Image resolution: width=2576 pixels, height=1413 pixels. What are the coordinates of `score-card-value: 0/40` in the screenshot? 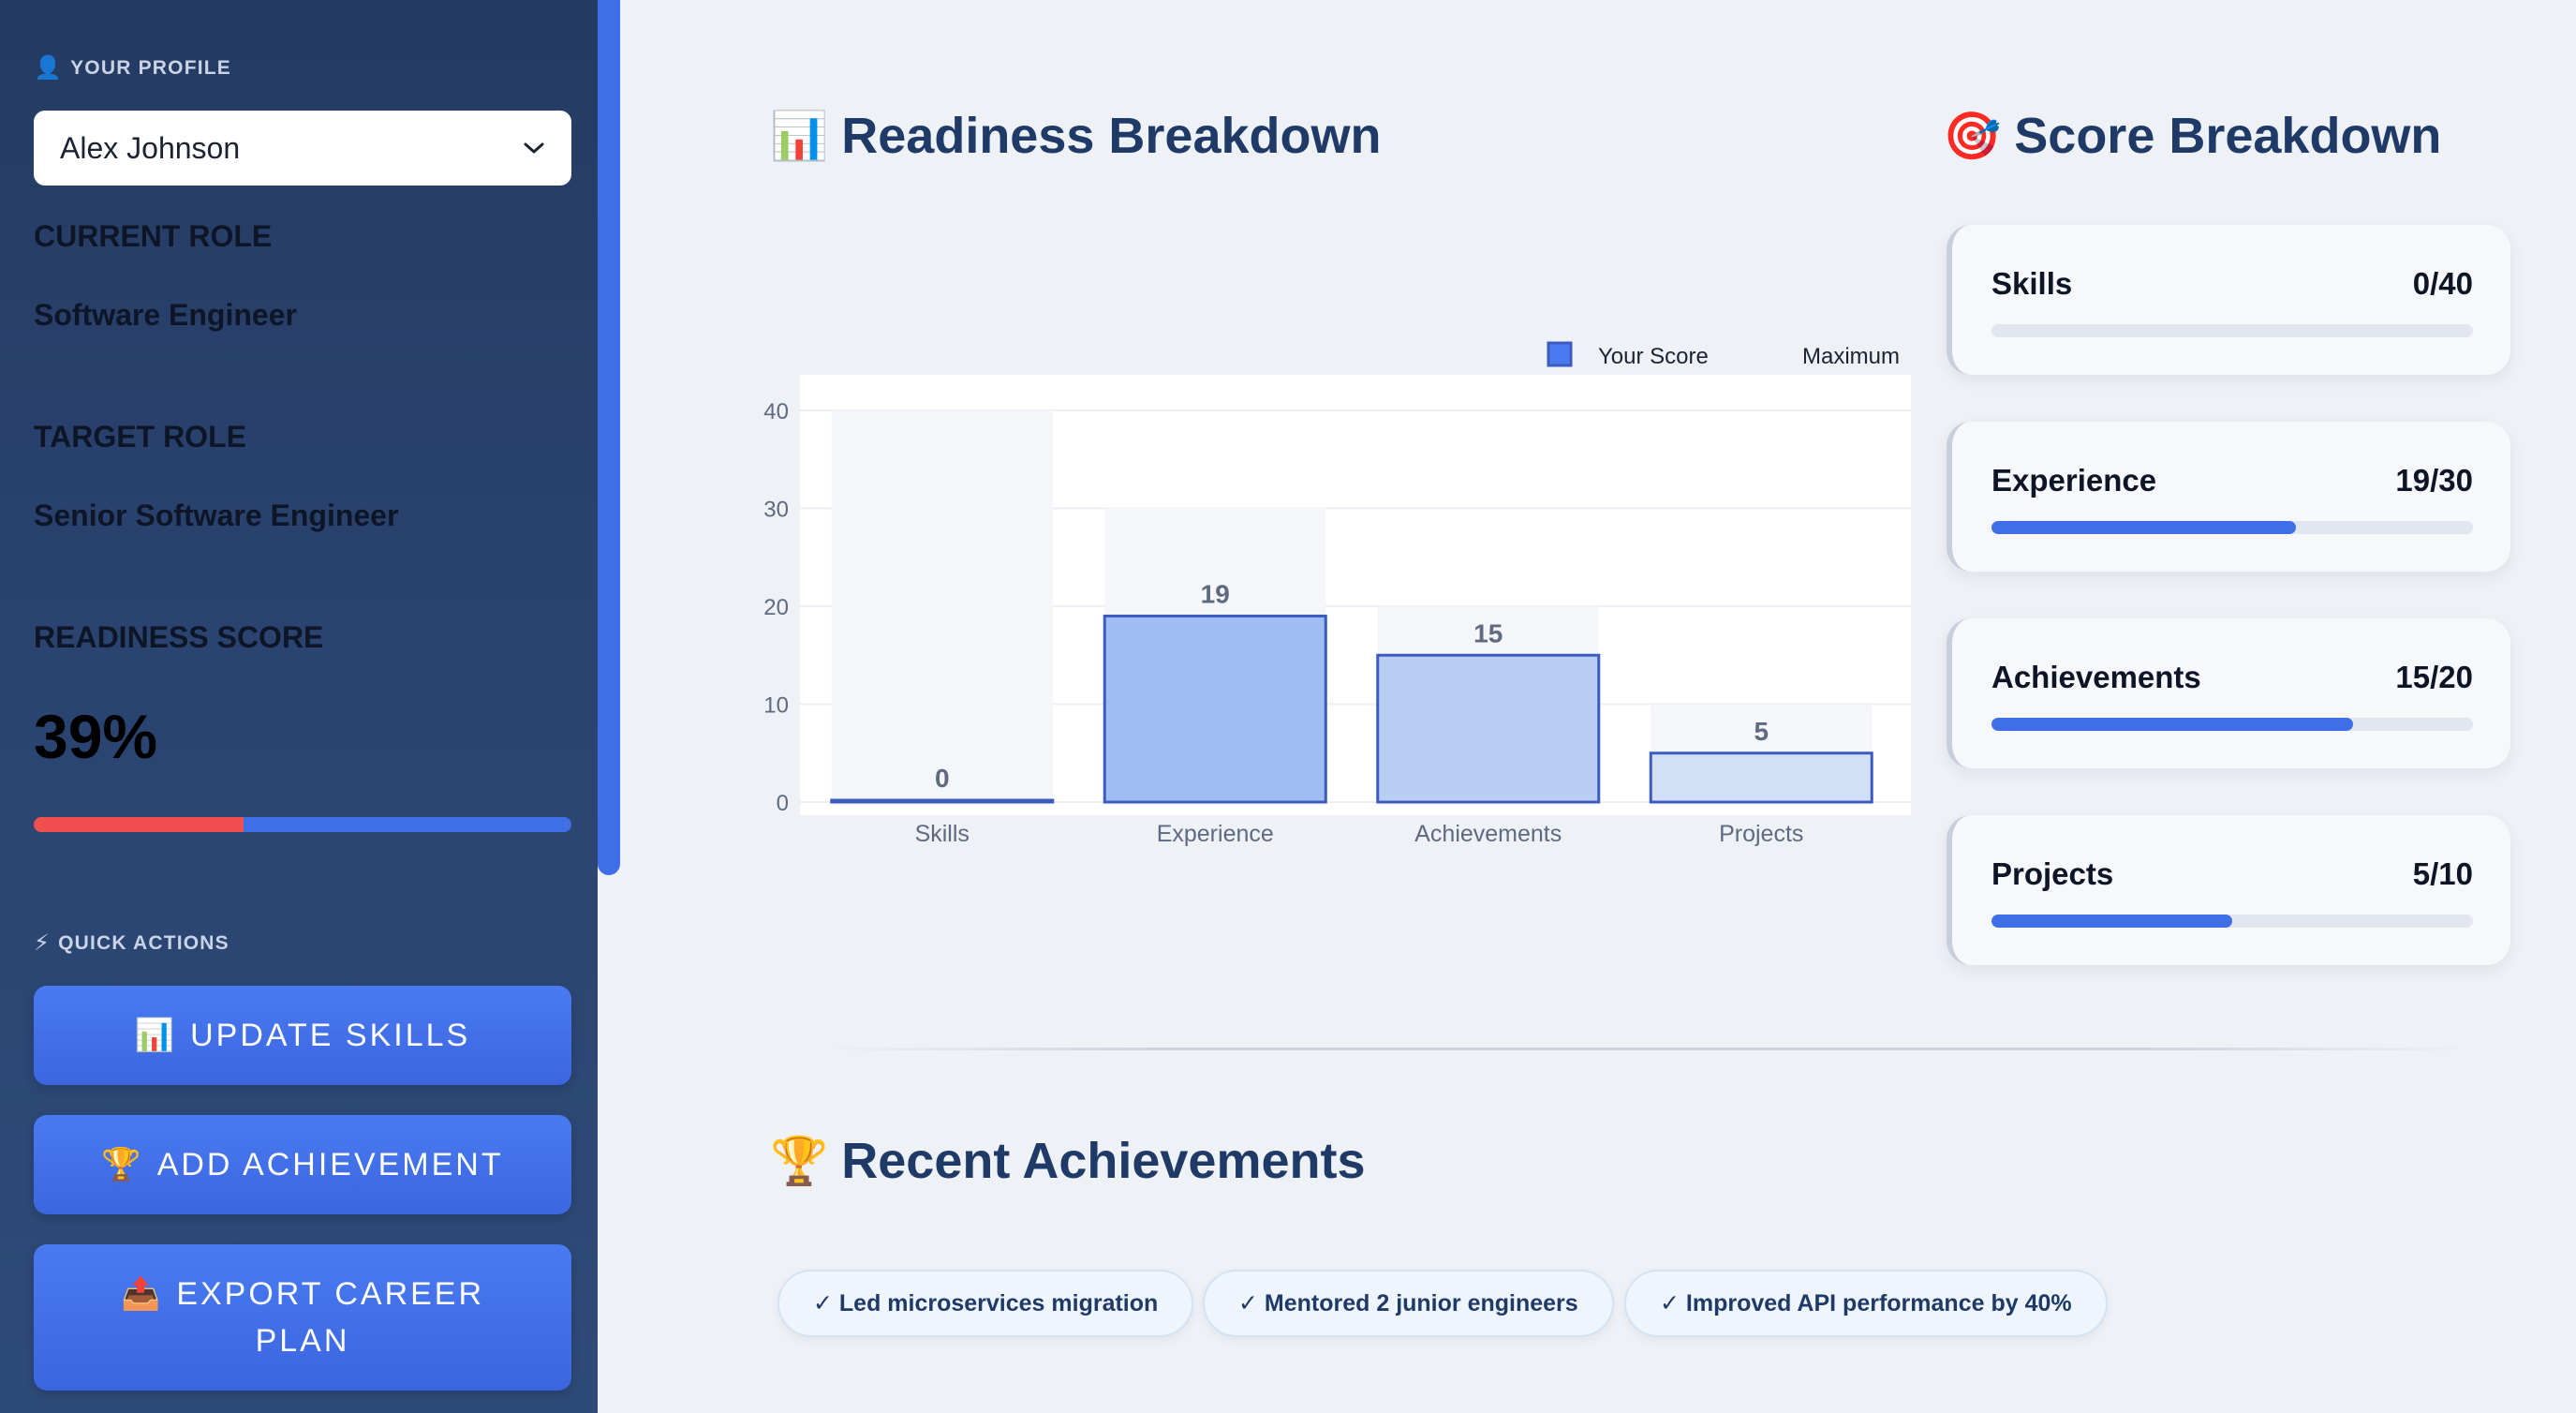 It's located at (2443, 283).